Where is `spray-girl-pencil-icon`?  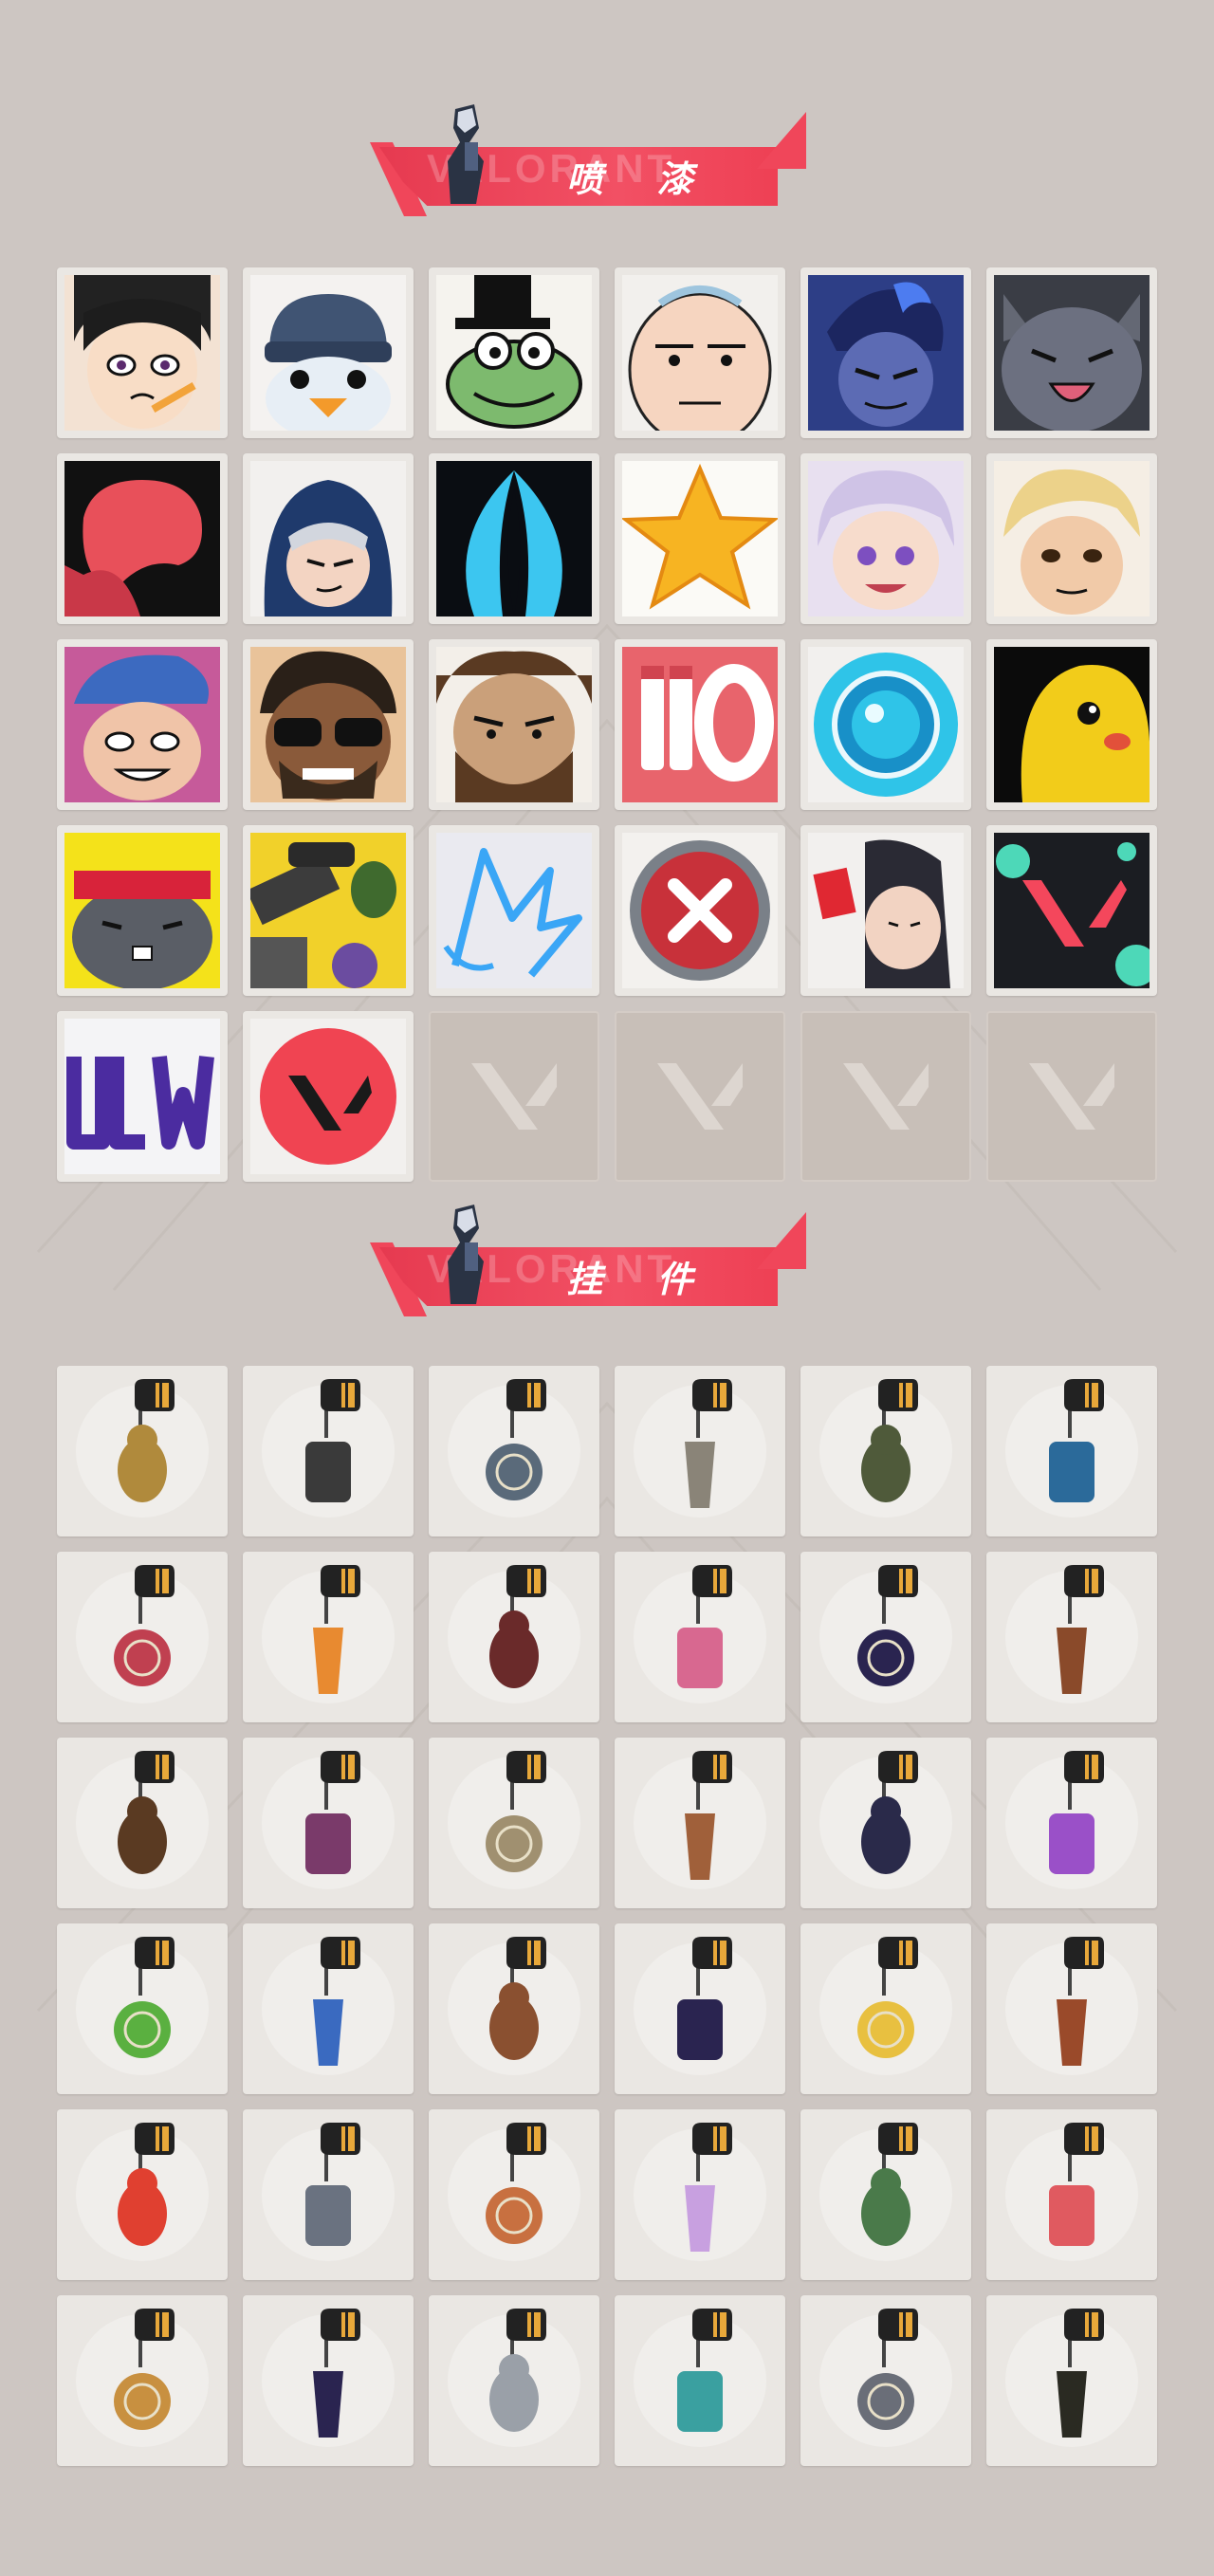 spray-girl-pencil-icon is located at coordinates (142, 353).